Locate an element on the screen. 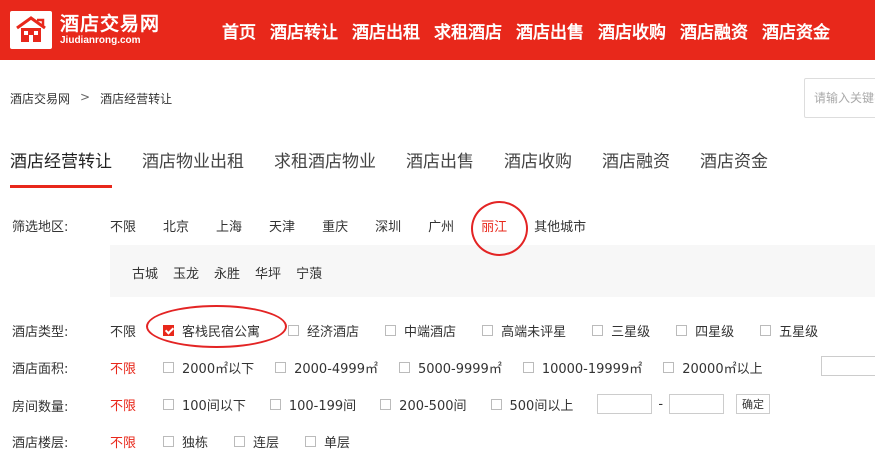 The width and height of the screenshot is (875, 468). nav-hotel-rent: 酒店出租 is located at coordinates (386, 30).